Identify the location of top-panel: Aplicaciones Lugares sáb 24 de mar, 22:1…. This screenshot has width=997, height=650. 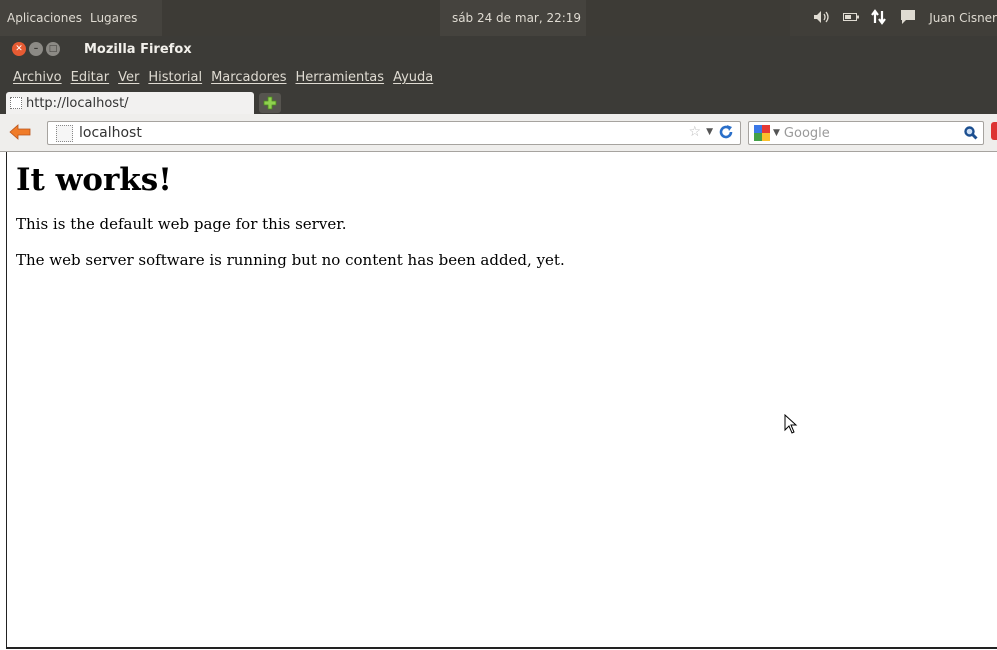
(498, 18).